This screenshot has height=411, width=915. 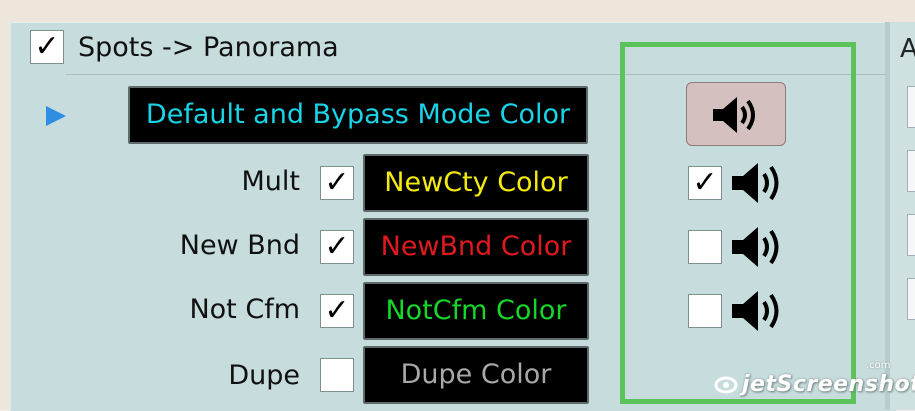 I want to click on mult-checkbox: ✓, so click(x=337, y=183).